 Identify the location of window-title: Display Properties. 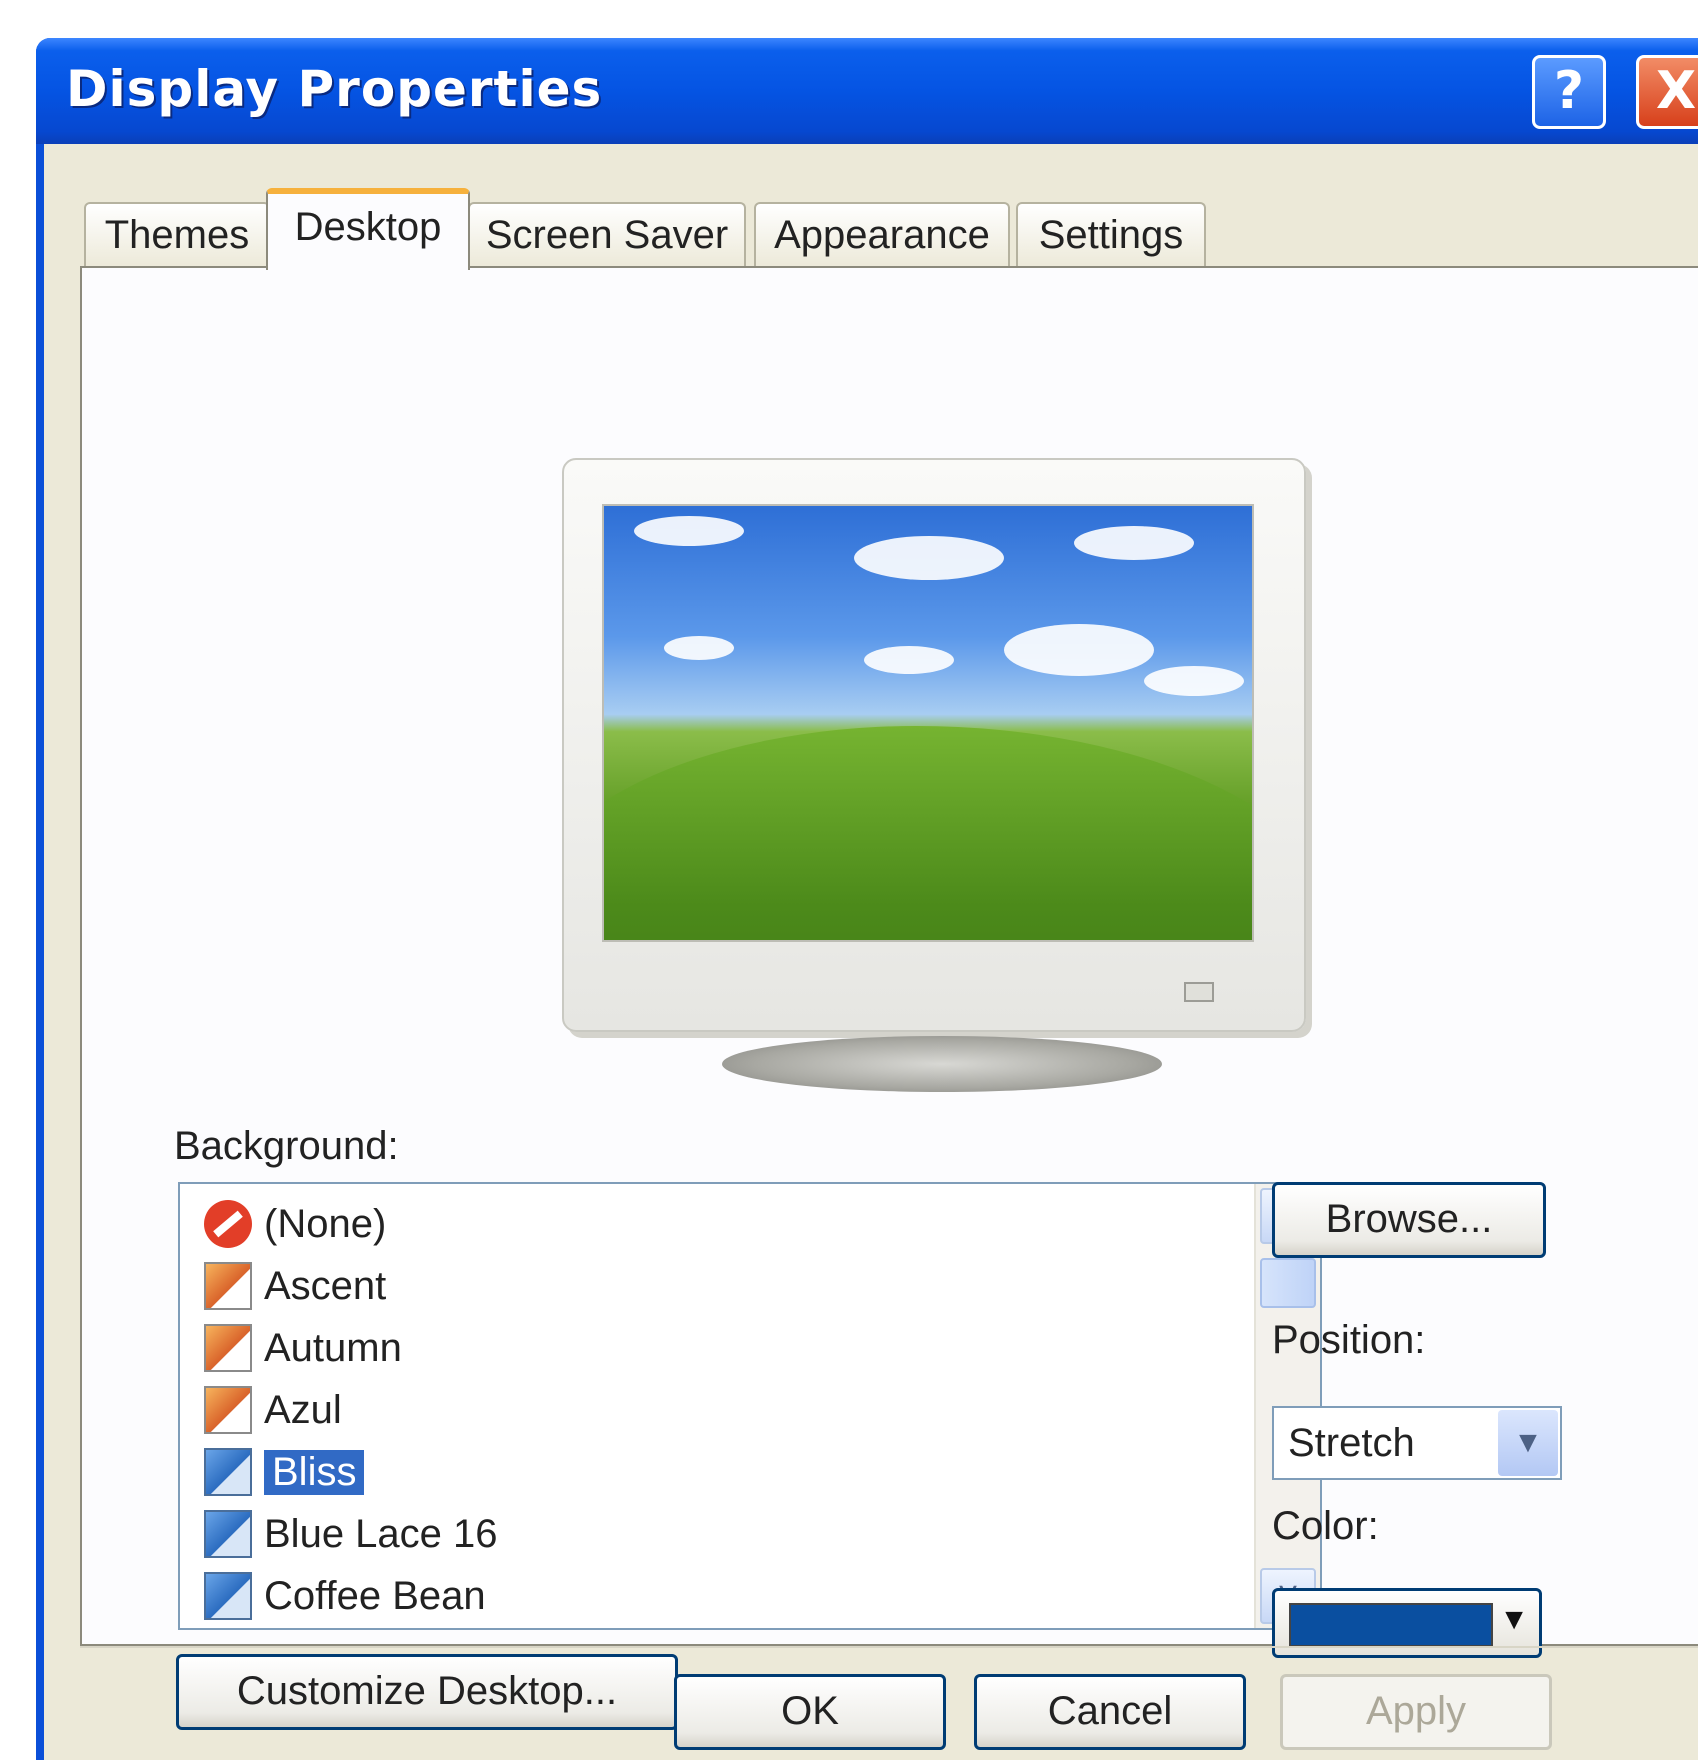
(334, 89).